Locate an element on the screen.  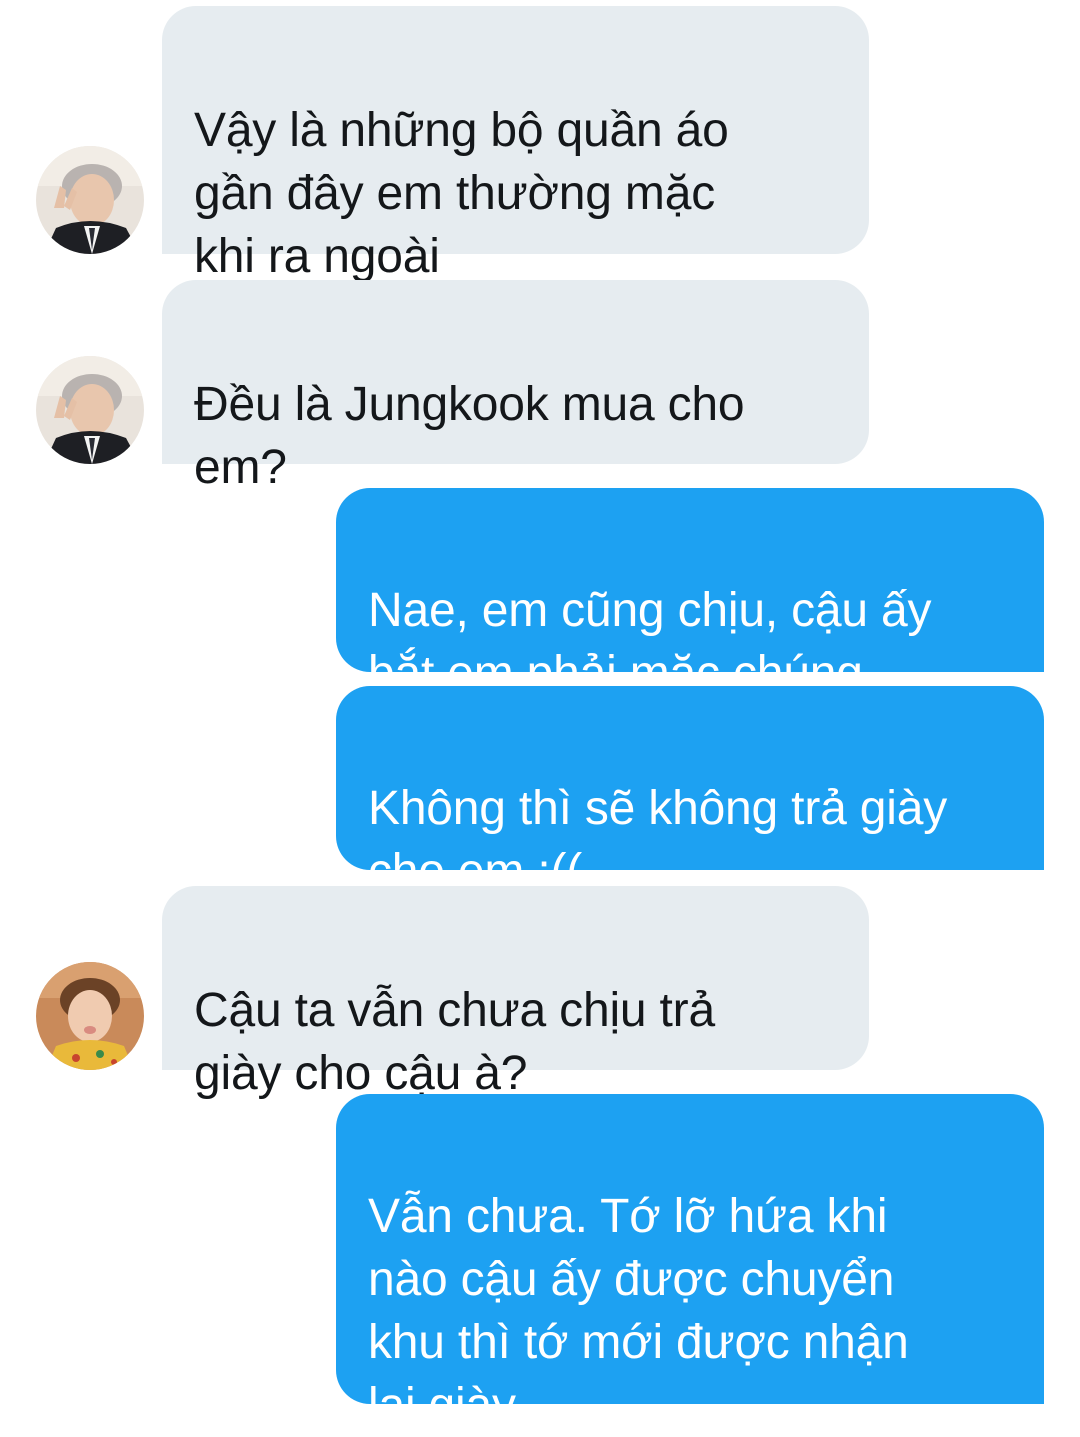
message-text: Đều là Jungkook mua cho em? is located at coordinates (469, 436).